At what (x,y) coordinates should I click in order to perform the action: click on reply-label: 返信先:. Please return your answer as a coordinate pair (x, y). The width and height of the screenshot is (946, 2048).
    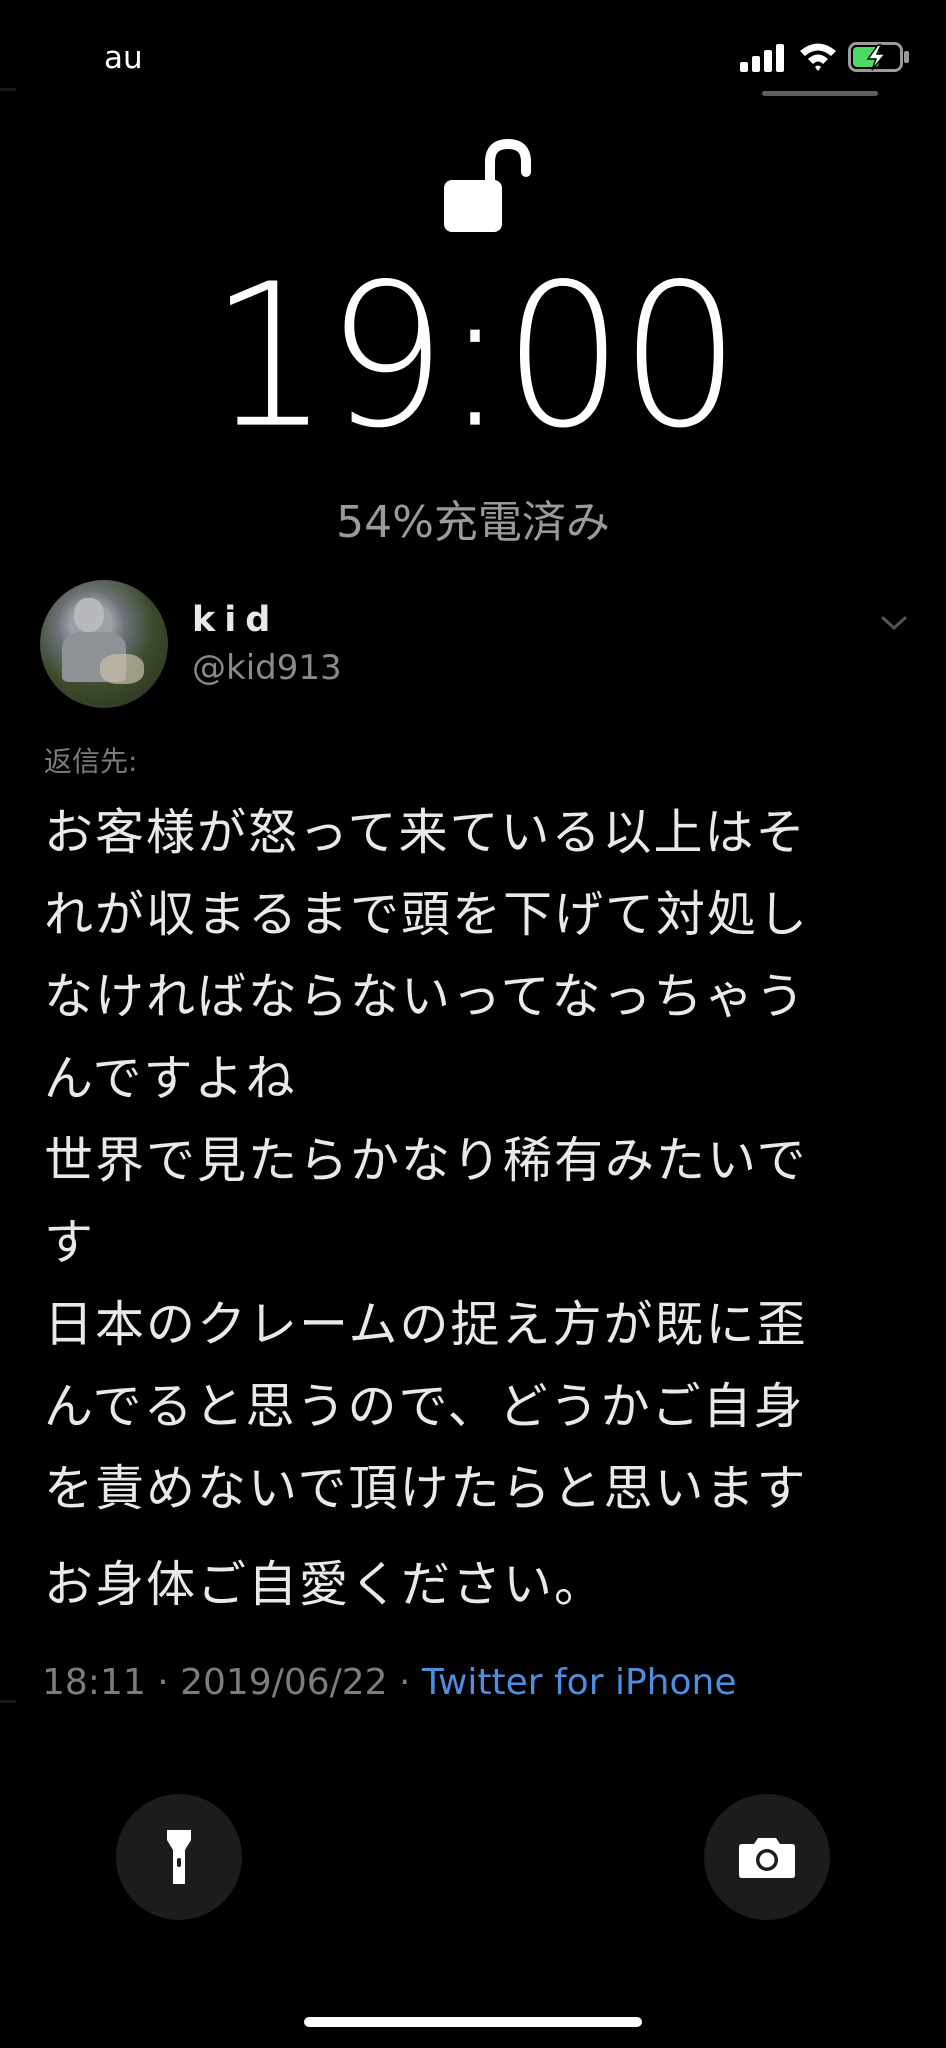
    Looking at the image, I should click on (91, 761).